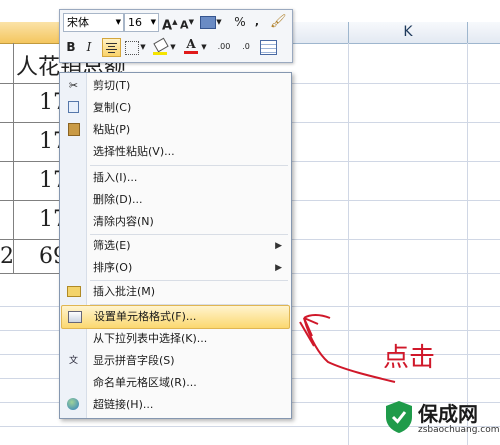  I want to click on column-divider, so click(467, 32).